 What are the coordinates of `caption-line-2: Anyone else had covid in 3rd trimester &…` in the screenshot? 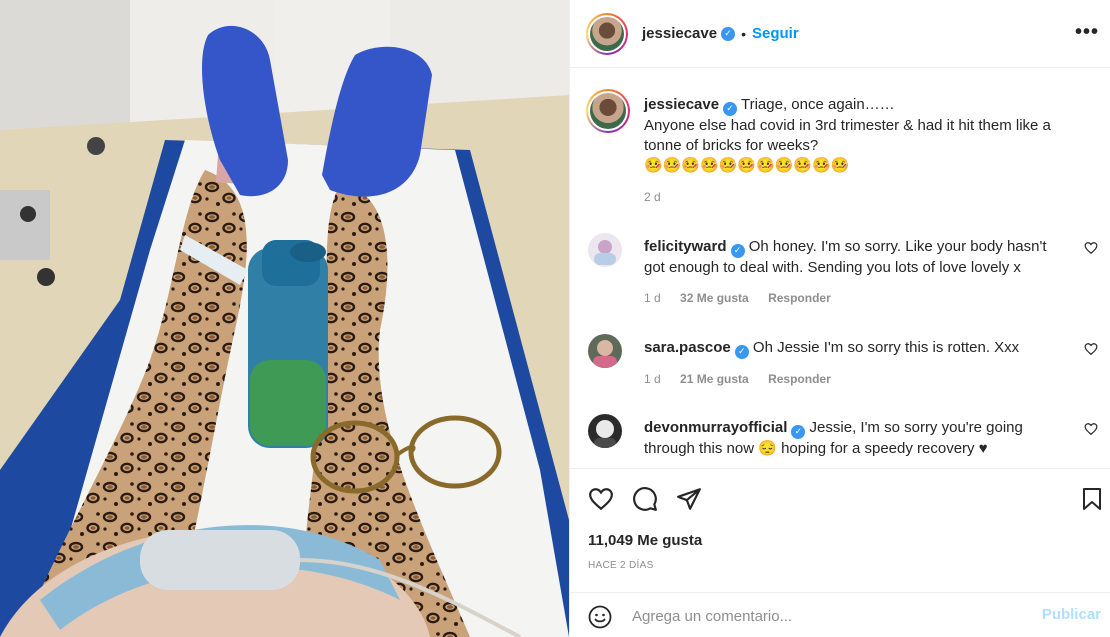 It's located at (847, 135).